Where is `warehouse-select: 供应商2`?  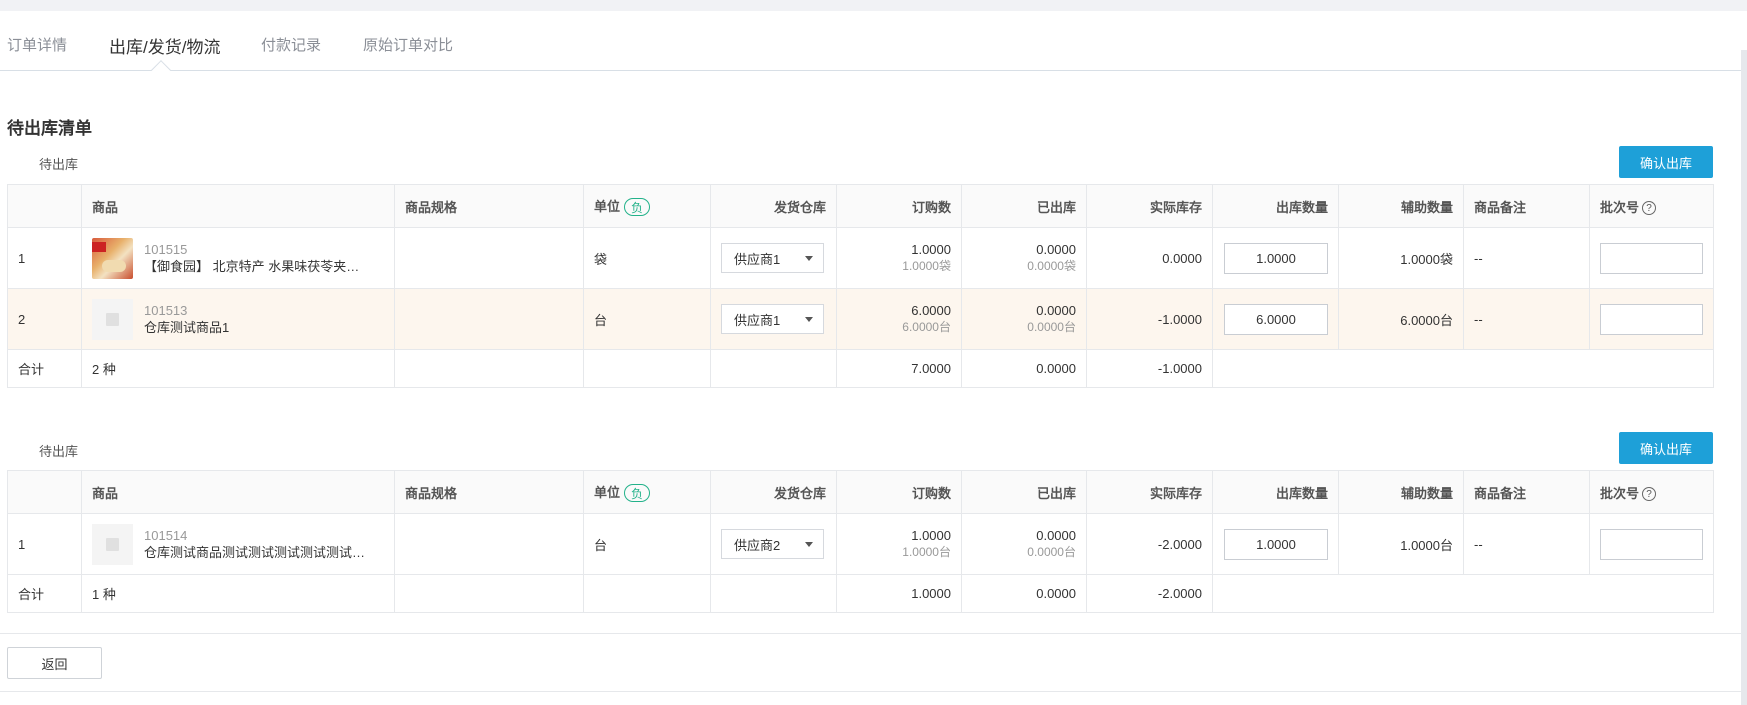 warehouse-select: 供应商2 is located at coordinates (772, 544).